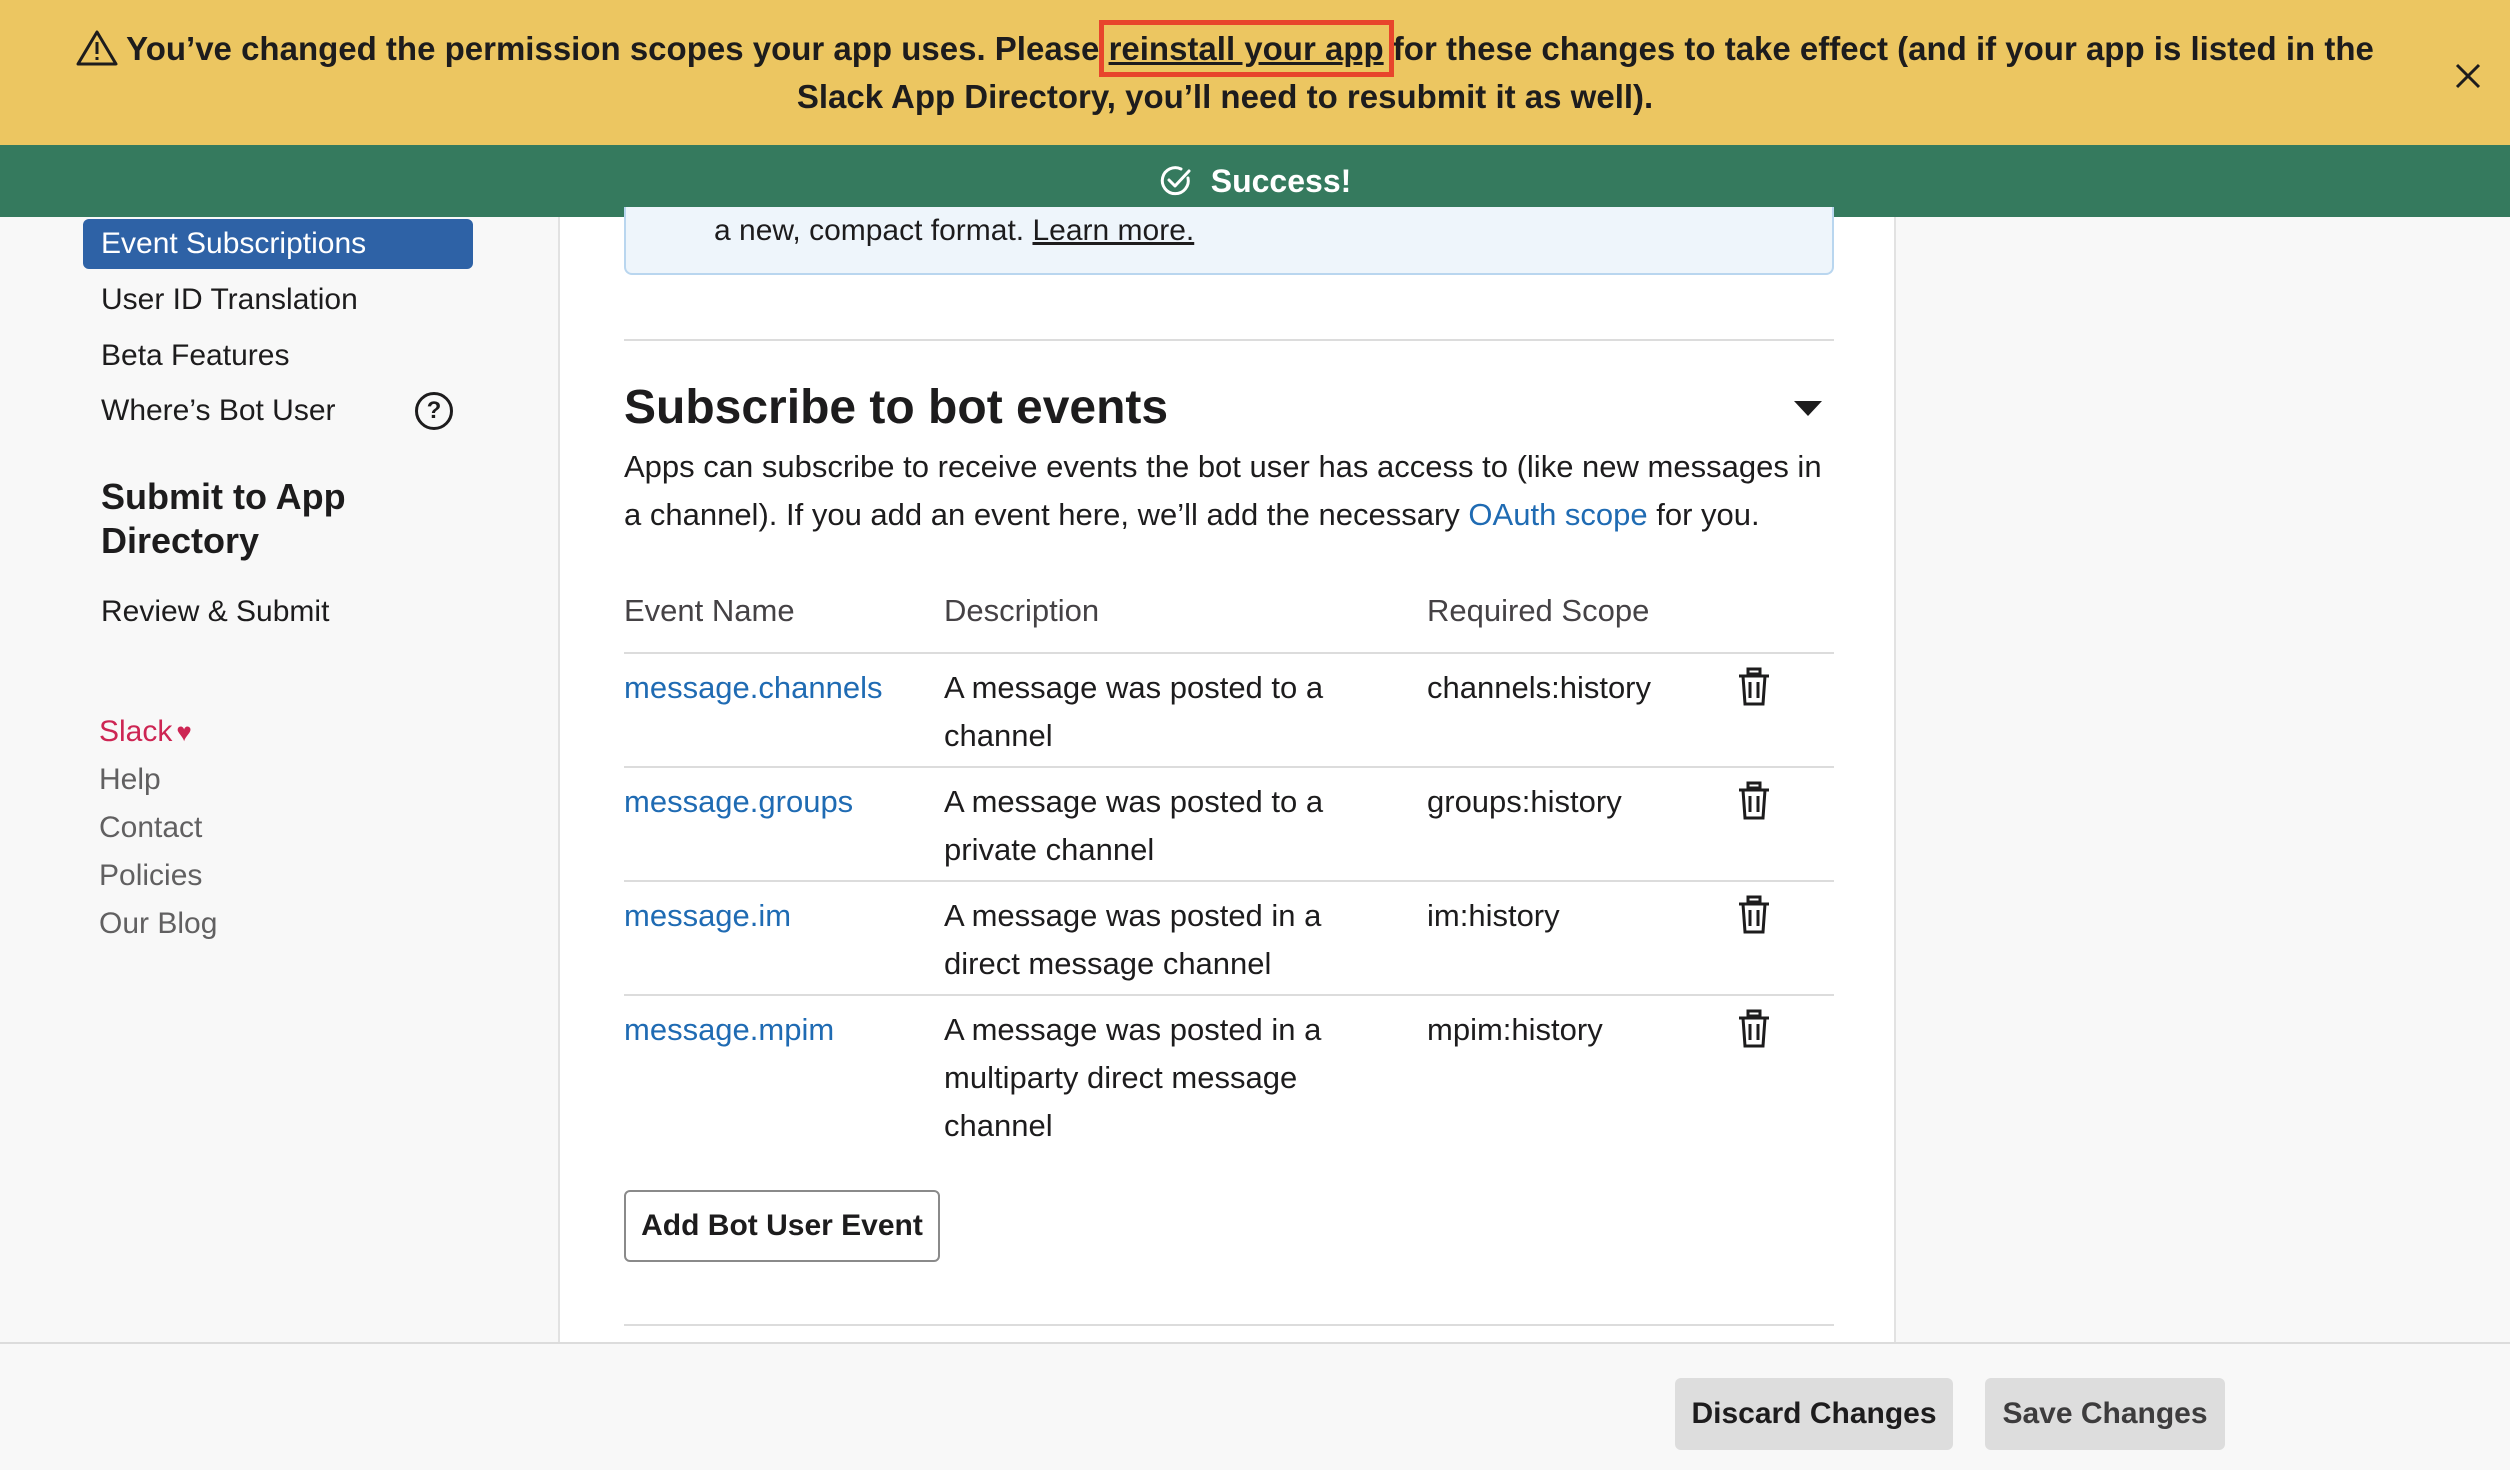 The height and width of the screenshot is (1470, 2510). Describe the element at coordinates (150, 876) in the screenshot. I see `footer-link-policies: Policies` at that location.